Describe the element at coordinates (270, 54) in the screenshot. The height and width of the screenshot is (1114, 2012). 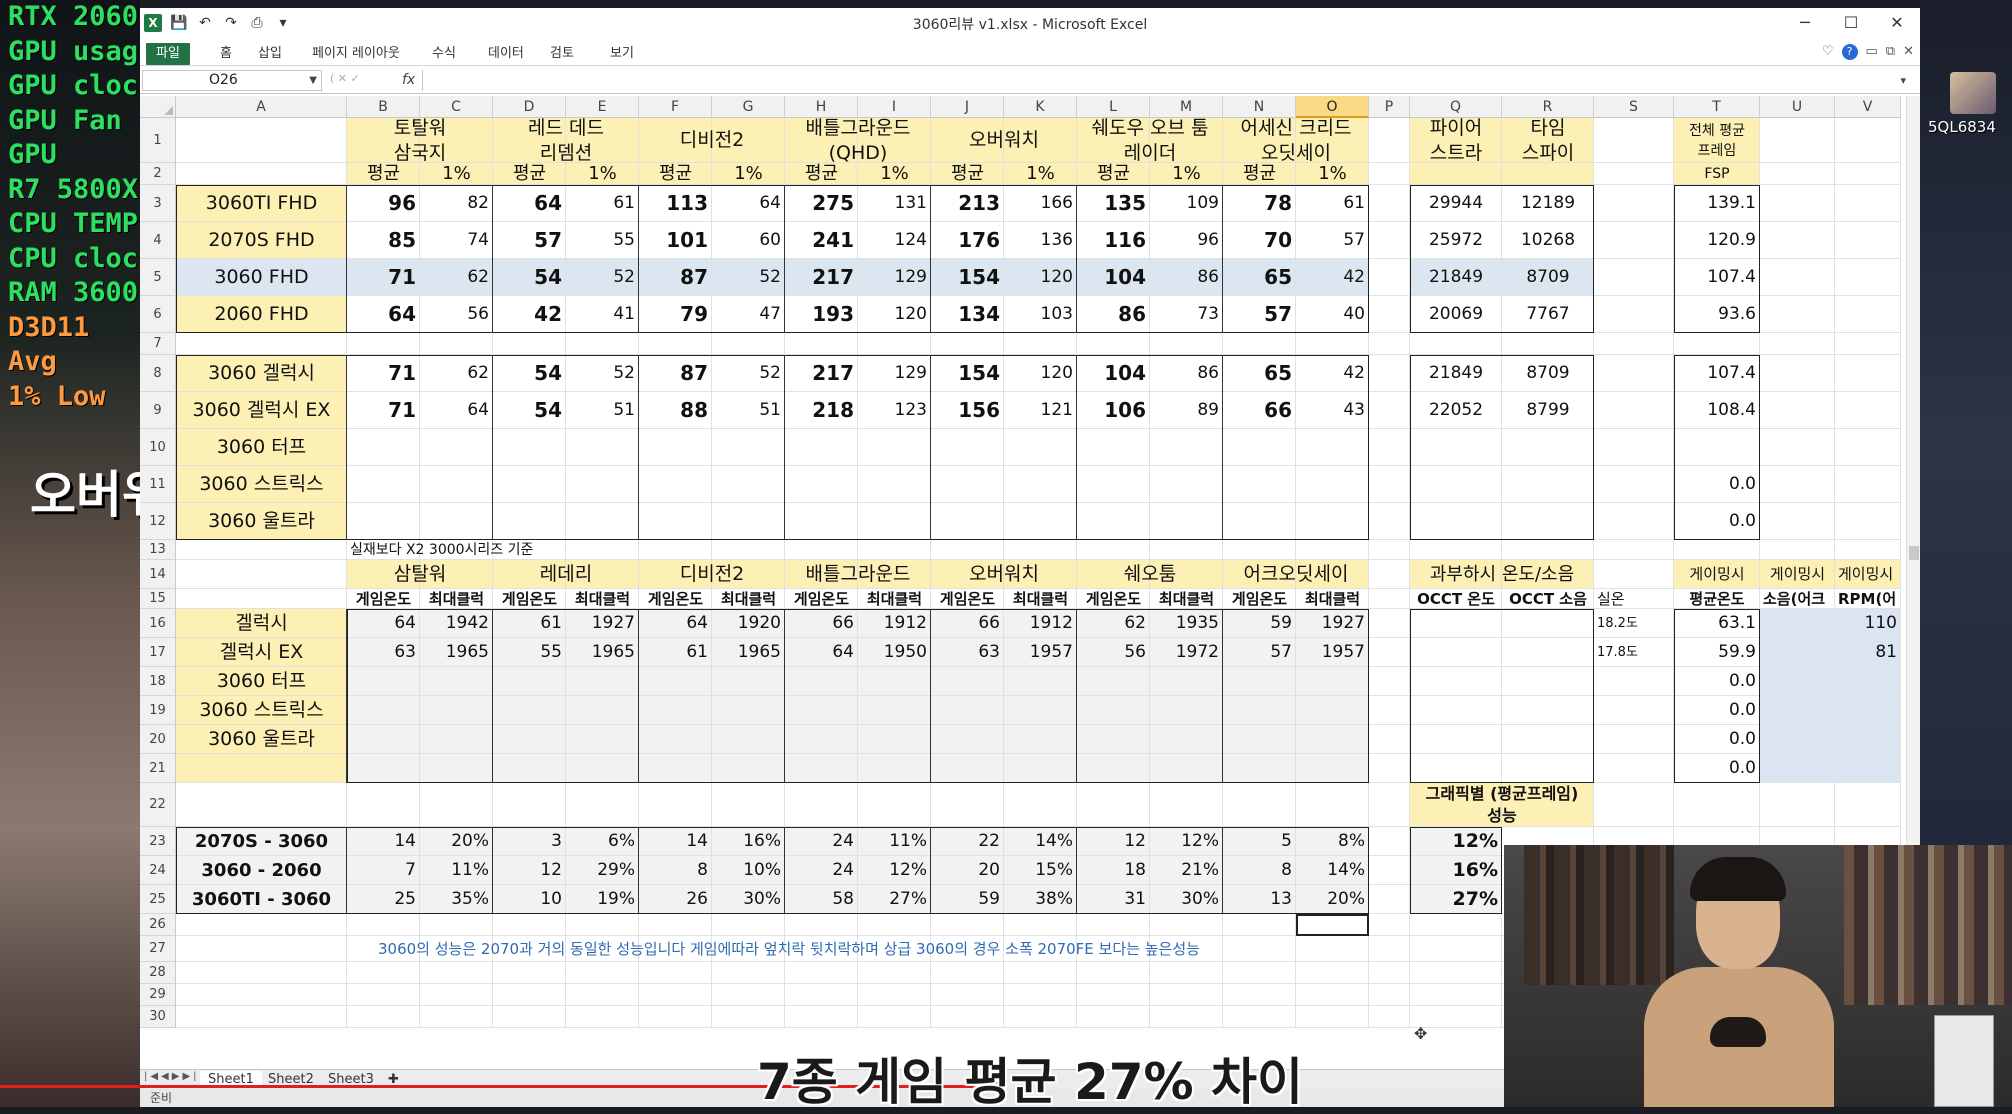
I see `tab-insert: 삽입` at that location.